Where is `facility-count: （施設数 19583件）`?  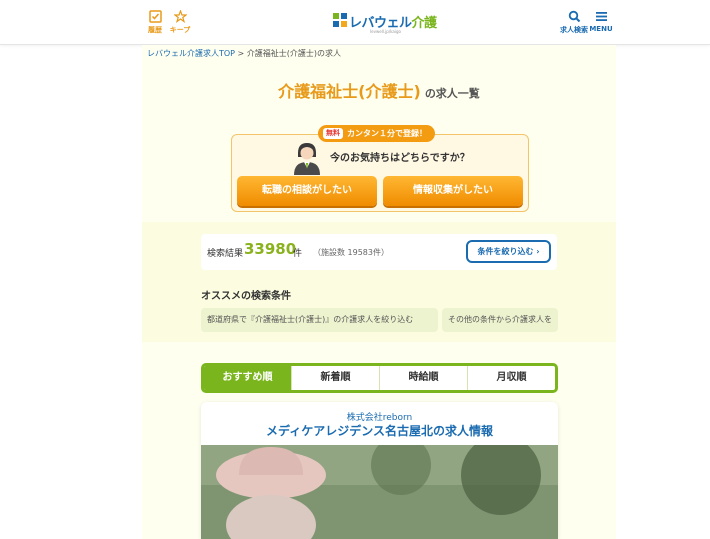
facility-count: （施設数 19583件） is located at coordinates (351, 252).